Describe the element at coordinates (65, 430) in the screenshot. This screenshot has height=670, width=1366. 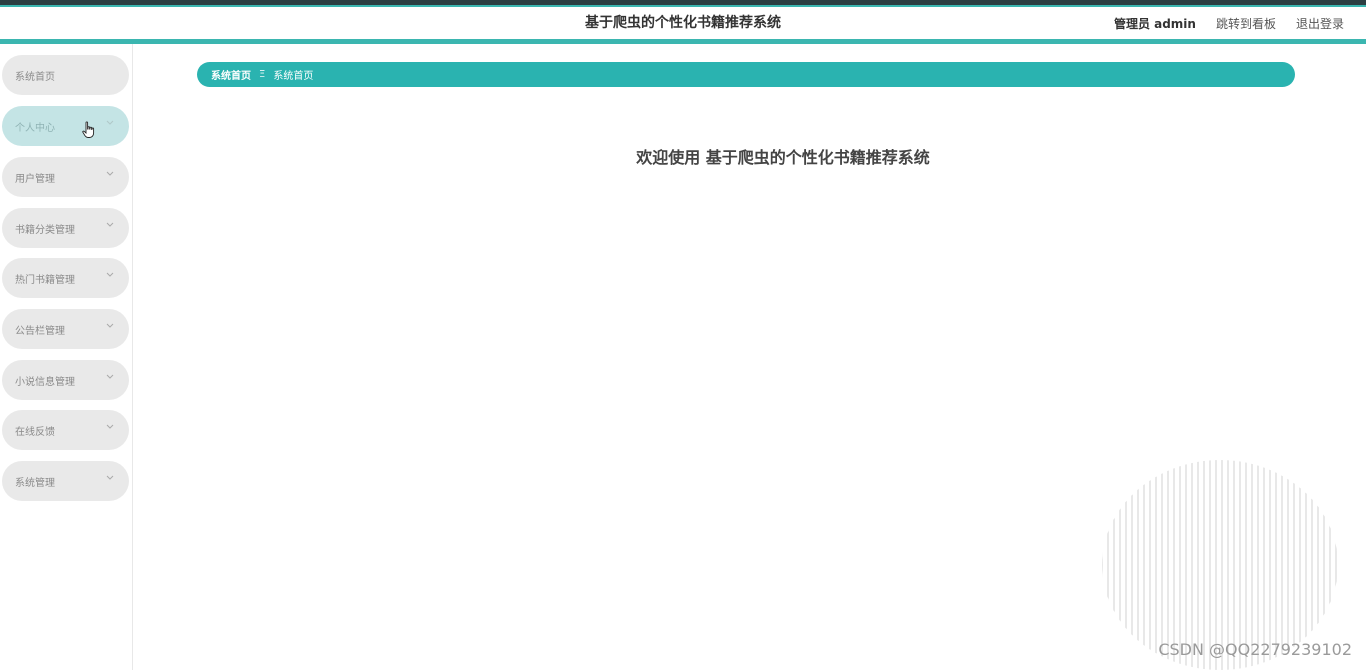
I see `sidebar-item-online-feedback: 在线反馈` at that location.